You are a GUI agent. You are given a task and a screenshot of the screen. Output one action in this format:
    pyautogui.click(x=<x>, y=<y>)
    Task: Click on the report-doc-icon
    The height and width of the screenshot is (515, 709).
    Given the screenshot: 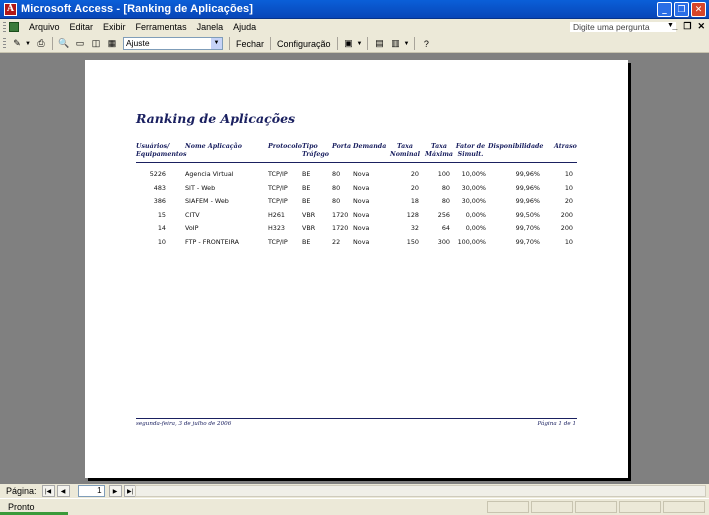 What is the action you would take?
    pyautogui.click(x=14, y=27)
    